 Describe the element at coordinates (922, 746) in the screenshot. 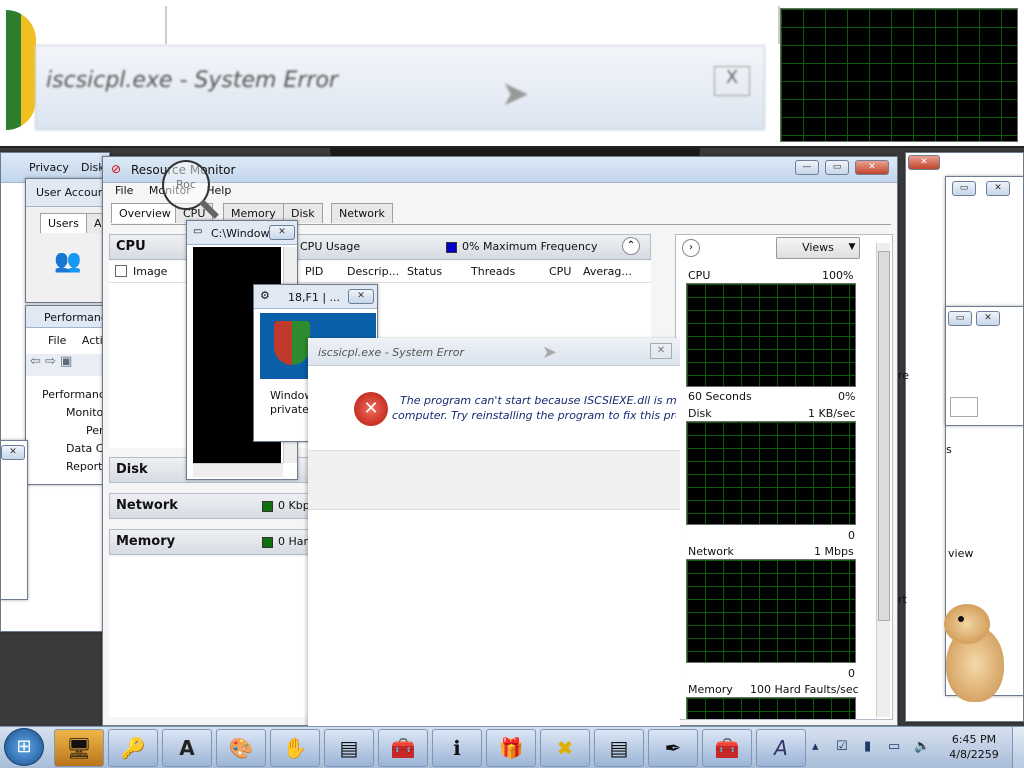

I see `tray-volume-icon: 🔈` at that location.